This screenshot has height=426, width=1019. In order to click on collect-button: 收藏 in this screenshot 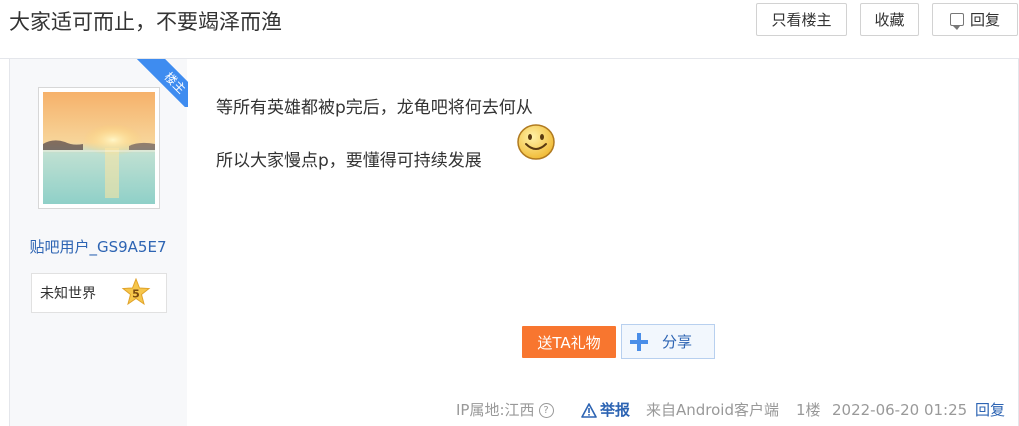, I will do `click(889, 19)`.